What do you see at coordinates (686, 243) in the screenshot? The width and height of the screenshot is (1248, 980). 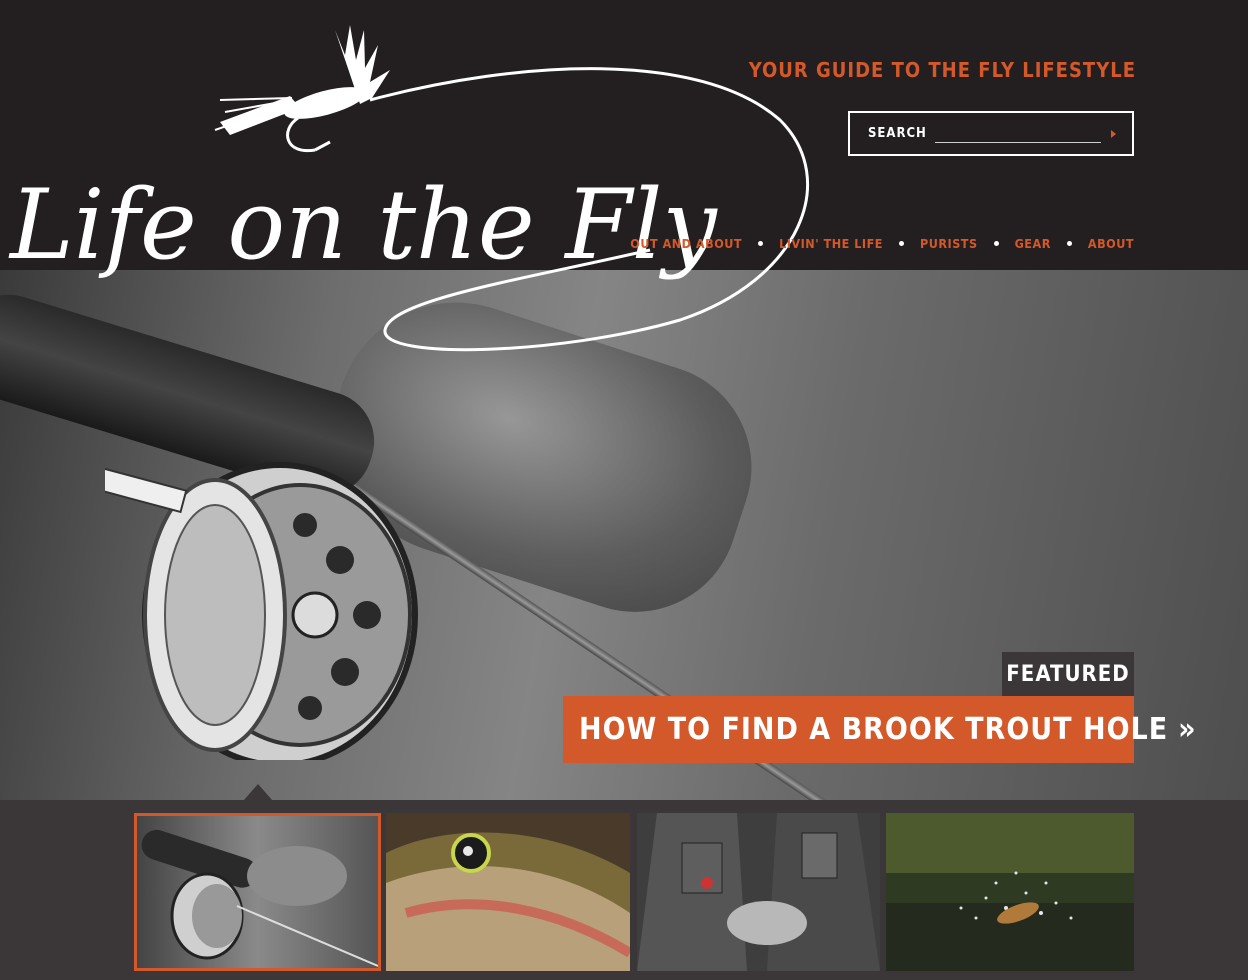 I see `nav-item-out-and-about: OUT AND ABOUT` at bounding box center [686, 243].